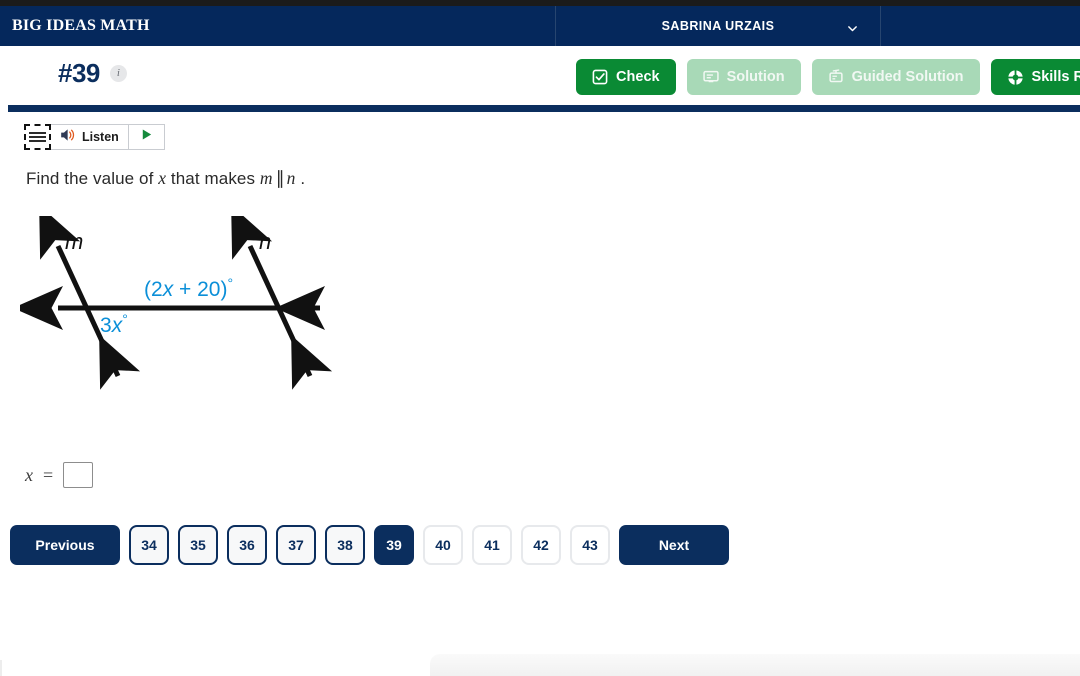 This screenshot has height=676, width=1080. I want to click on prompt-period: ., so click(303, 178).